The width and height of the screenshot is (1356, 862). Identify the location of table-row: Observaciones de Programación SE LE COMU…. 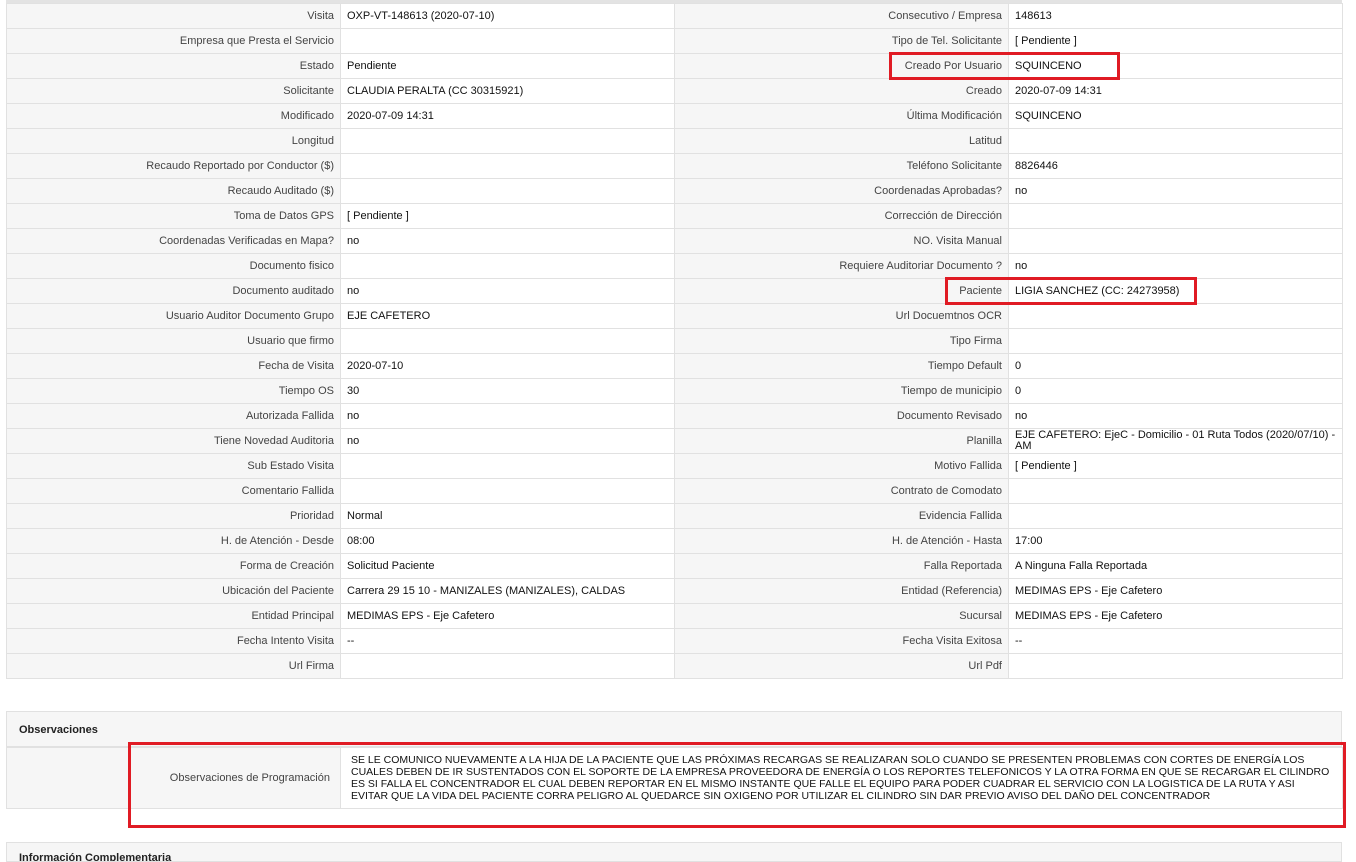
(674, 778).